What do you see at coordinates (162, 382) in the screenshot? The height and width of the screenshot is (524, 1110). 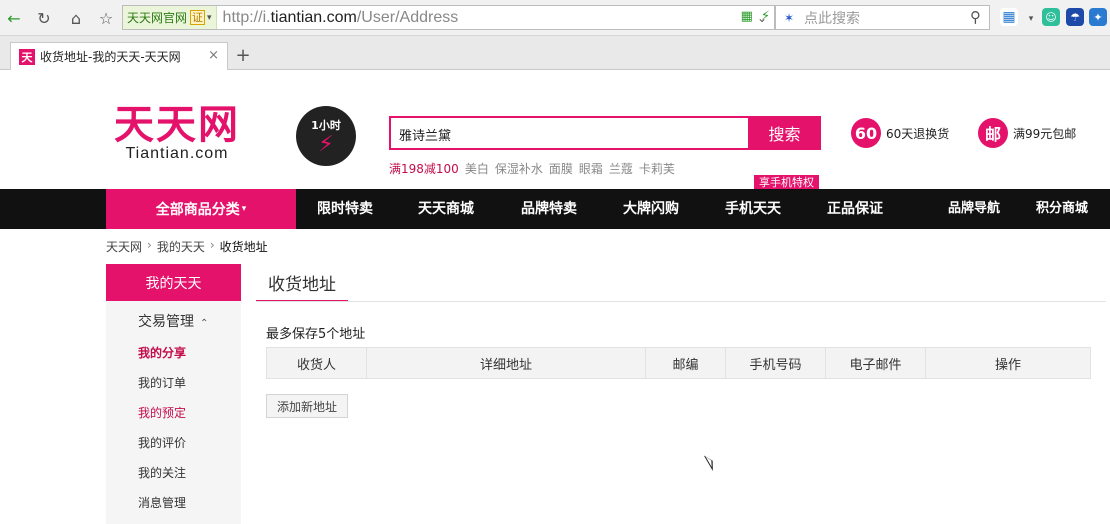 I see `sidebar-item-my-orders: 我的订单` at bounding box center [162, 382].